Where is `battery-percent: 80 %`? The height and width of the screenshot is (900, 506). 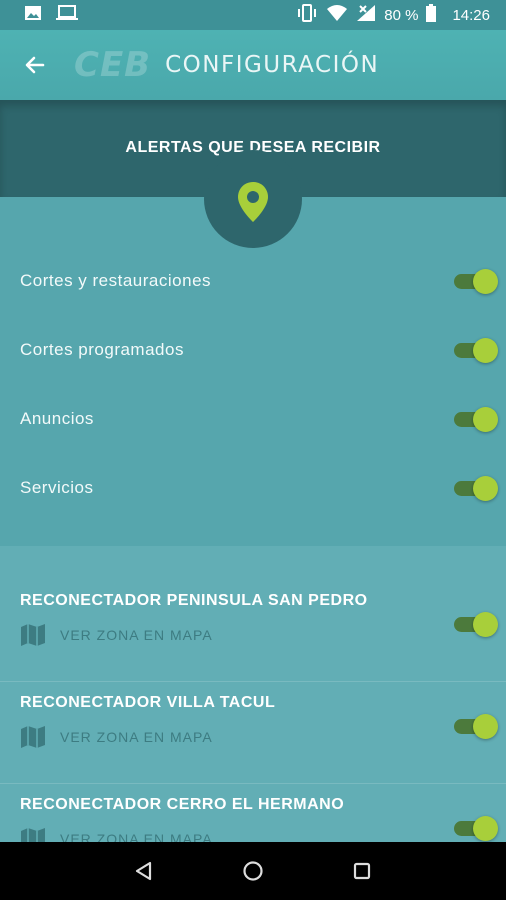 battery-percent: 80 % is located at coordinates (401, 15).